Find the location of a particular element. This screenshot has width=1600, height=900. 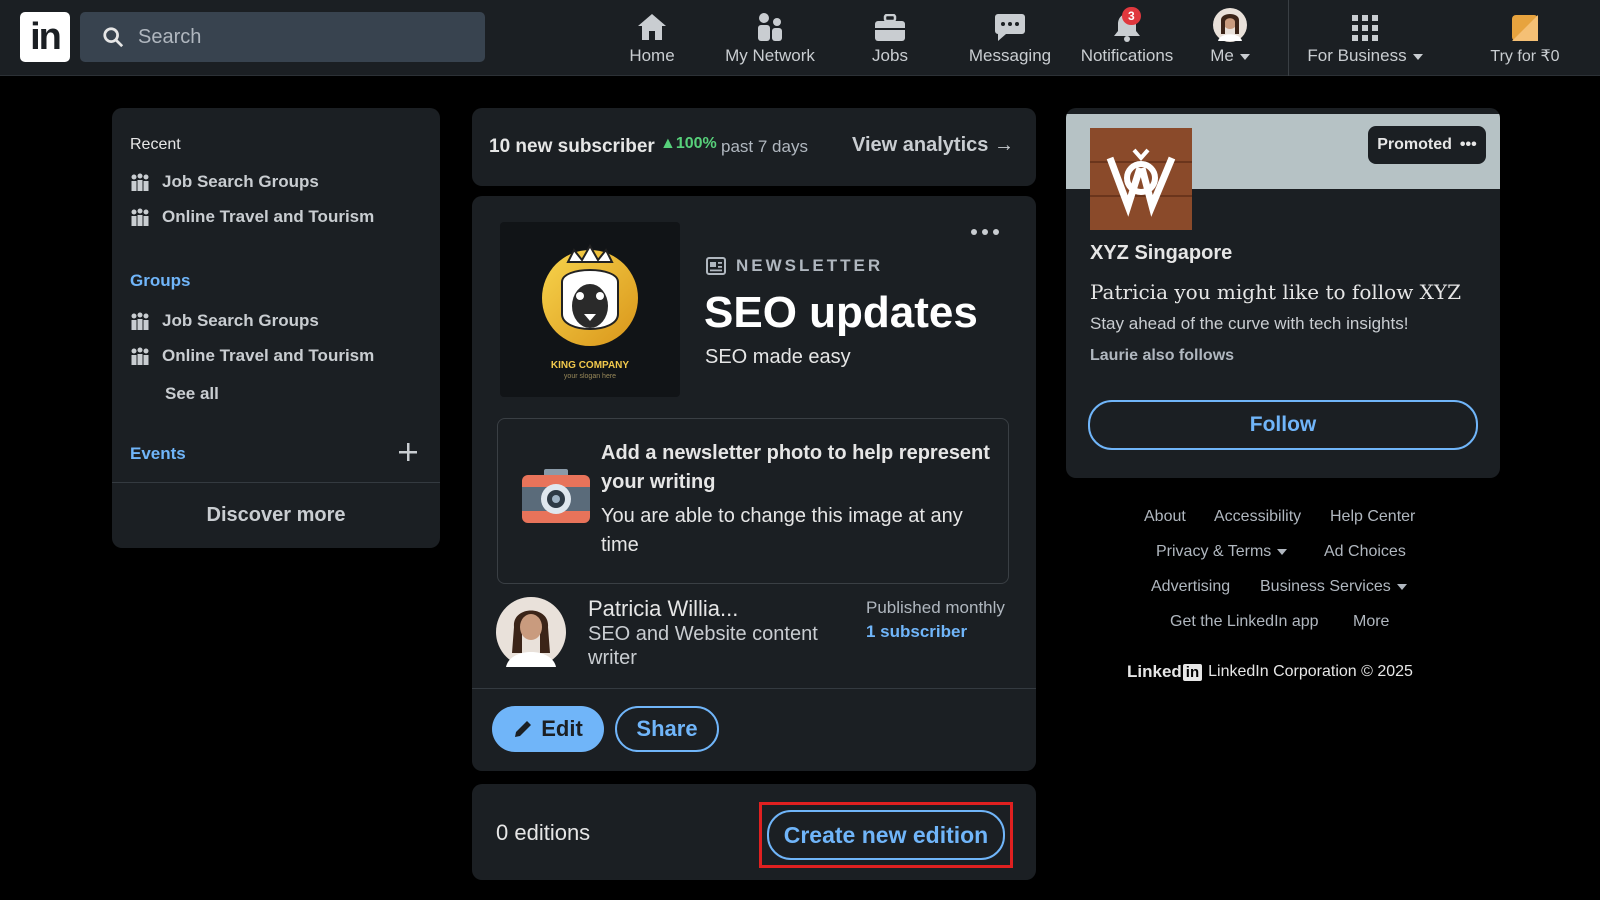

footer-more: More is located at coordinates (1371, 622).